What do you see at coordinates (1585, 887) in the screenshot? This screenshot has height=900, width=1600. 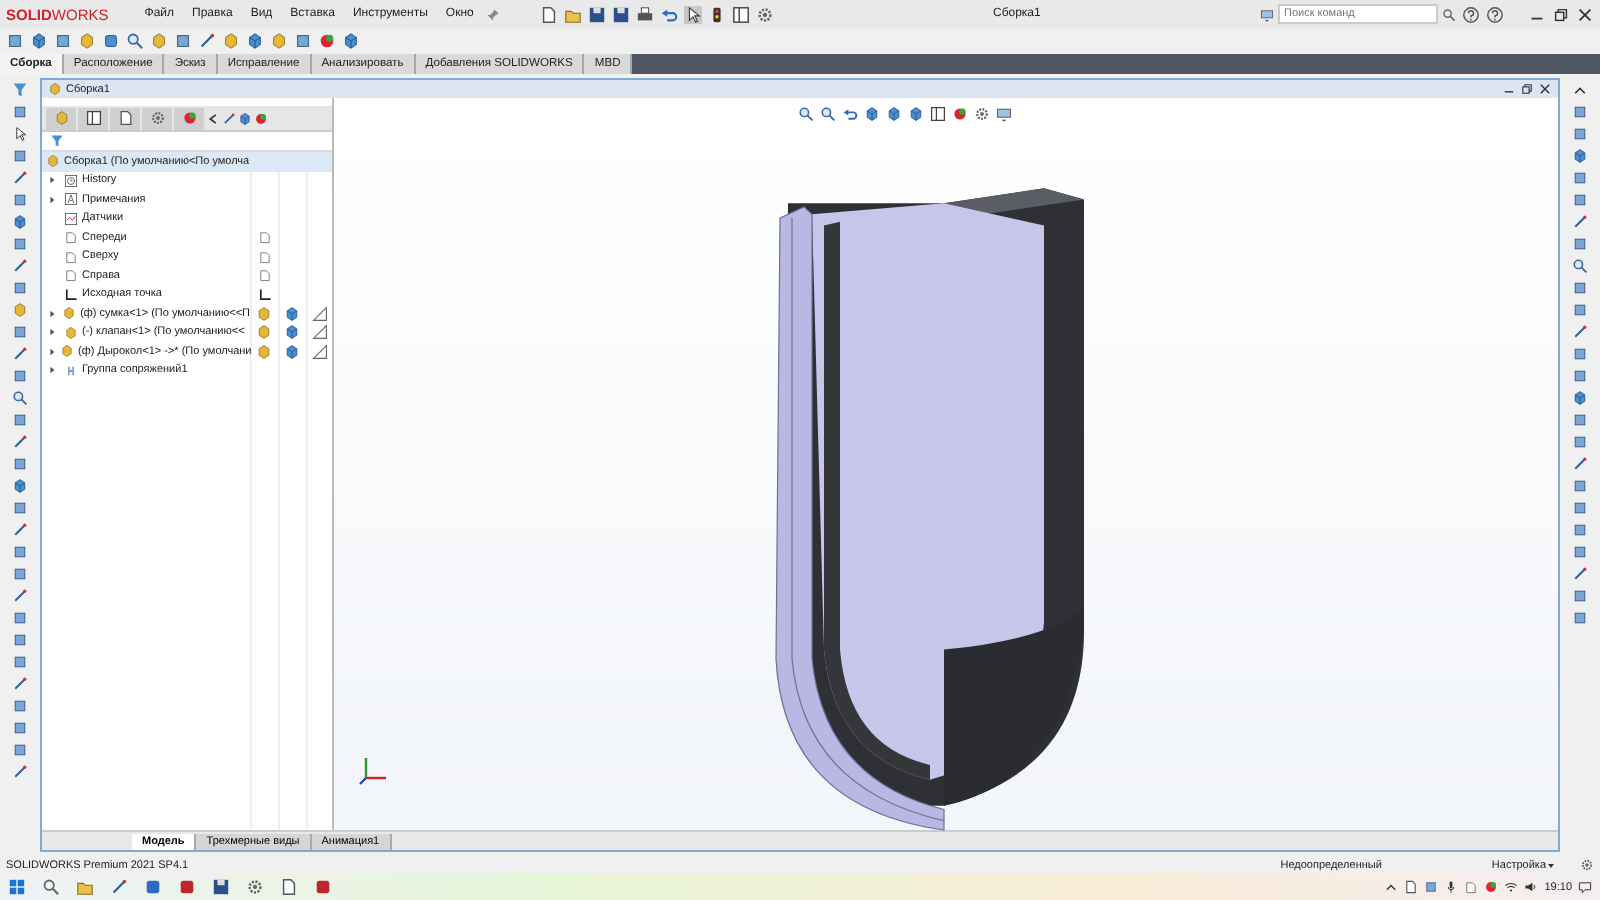 I see `notification-icon` at bounding box center [1585, 887].